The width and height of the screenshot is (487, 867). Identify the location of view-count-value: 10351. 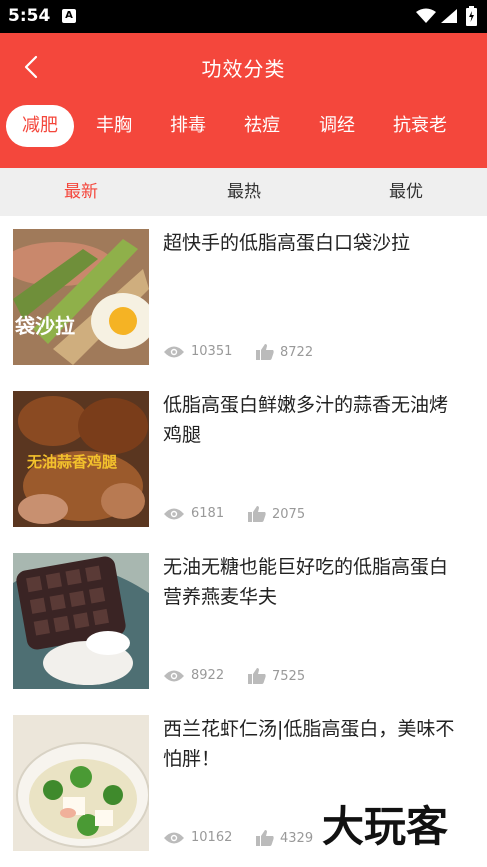
(212, 351).